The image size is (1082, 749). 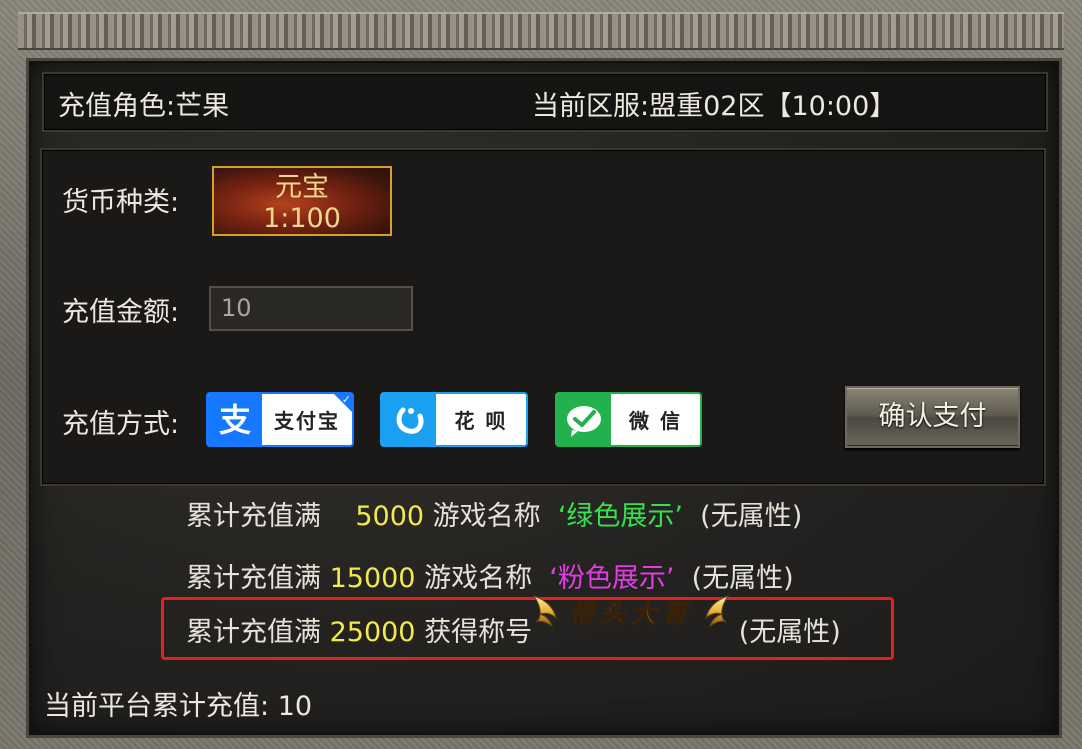 What do you see at coordinates (372, 632) in the screenshot?
I see `tier-amount: 25000` at bounding box center [372, 632].